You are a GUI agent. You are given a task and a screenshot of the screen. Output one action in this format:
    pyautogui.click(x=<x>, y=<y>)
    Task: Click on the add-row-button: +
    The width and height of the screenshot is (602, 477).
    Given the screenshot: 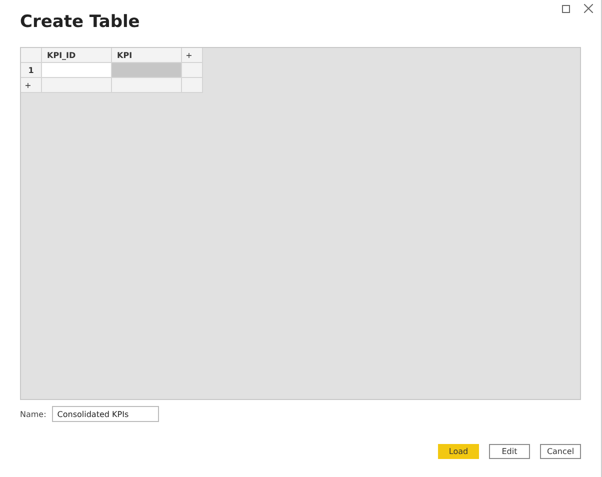 What is the action you would take?
    pyautogui.click(x=31, y=85)
    